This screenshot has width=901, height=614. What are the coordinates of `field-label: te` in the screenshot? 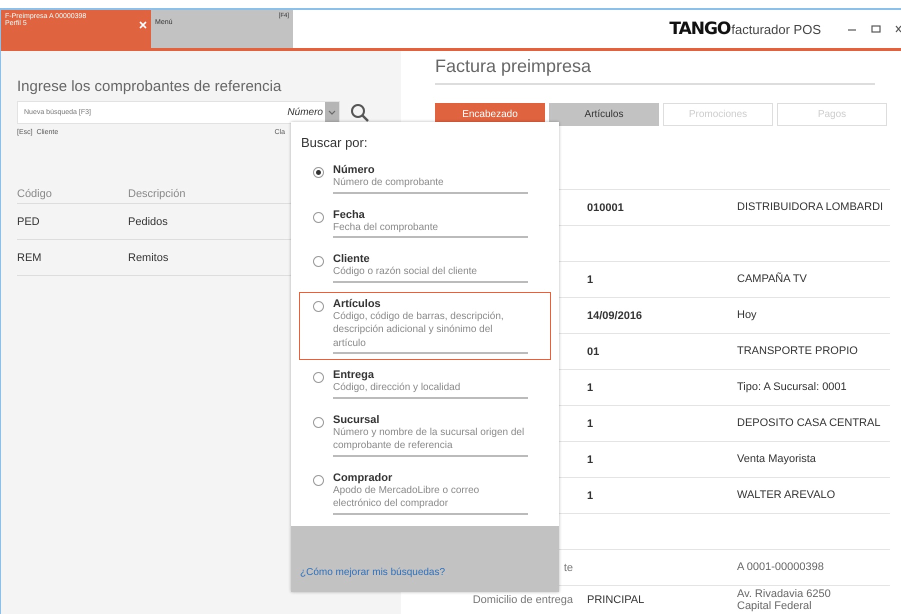 It's located at (568, 568).